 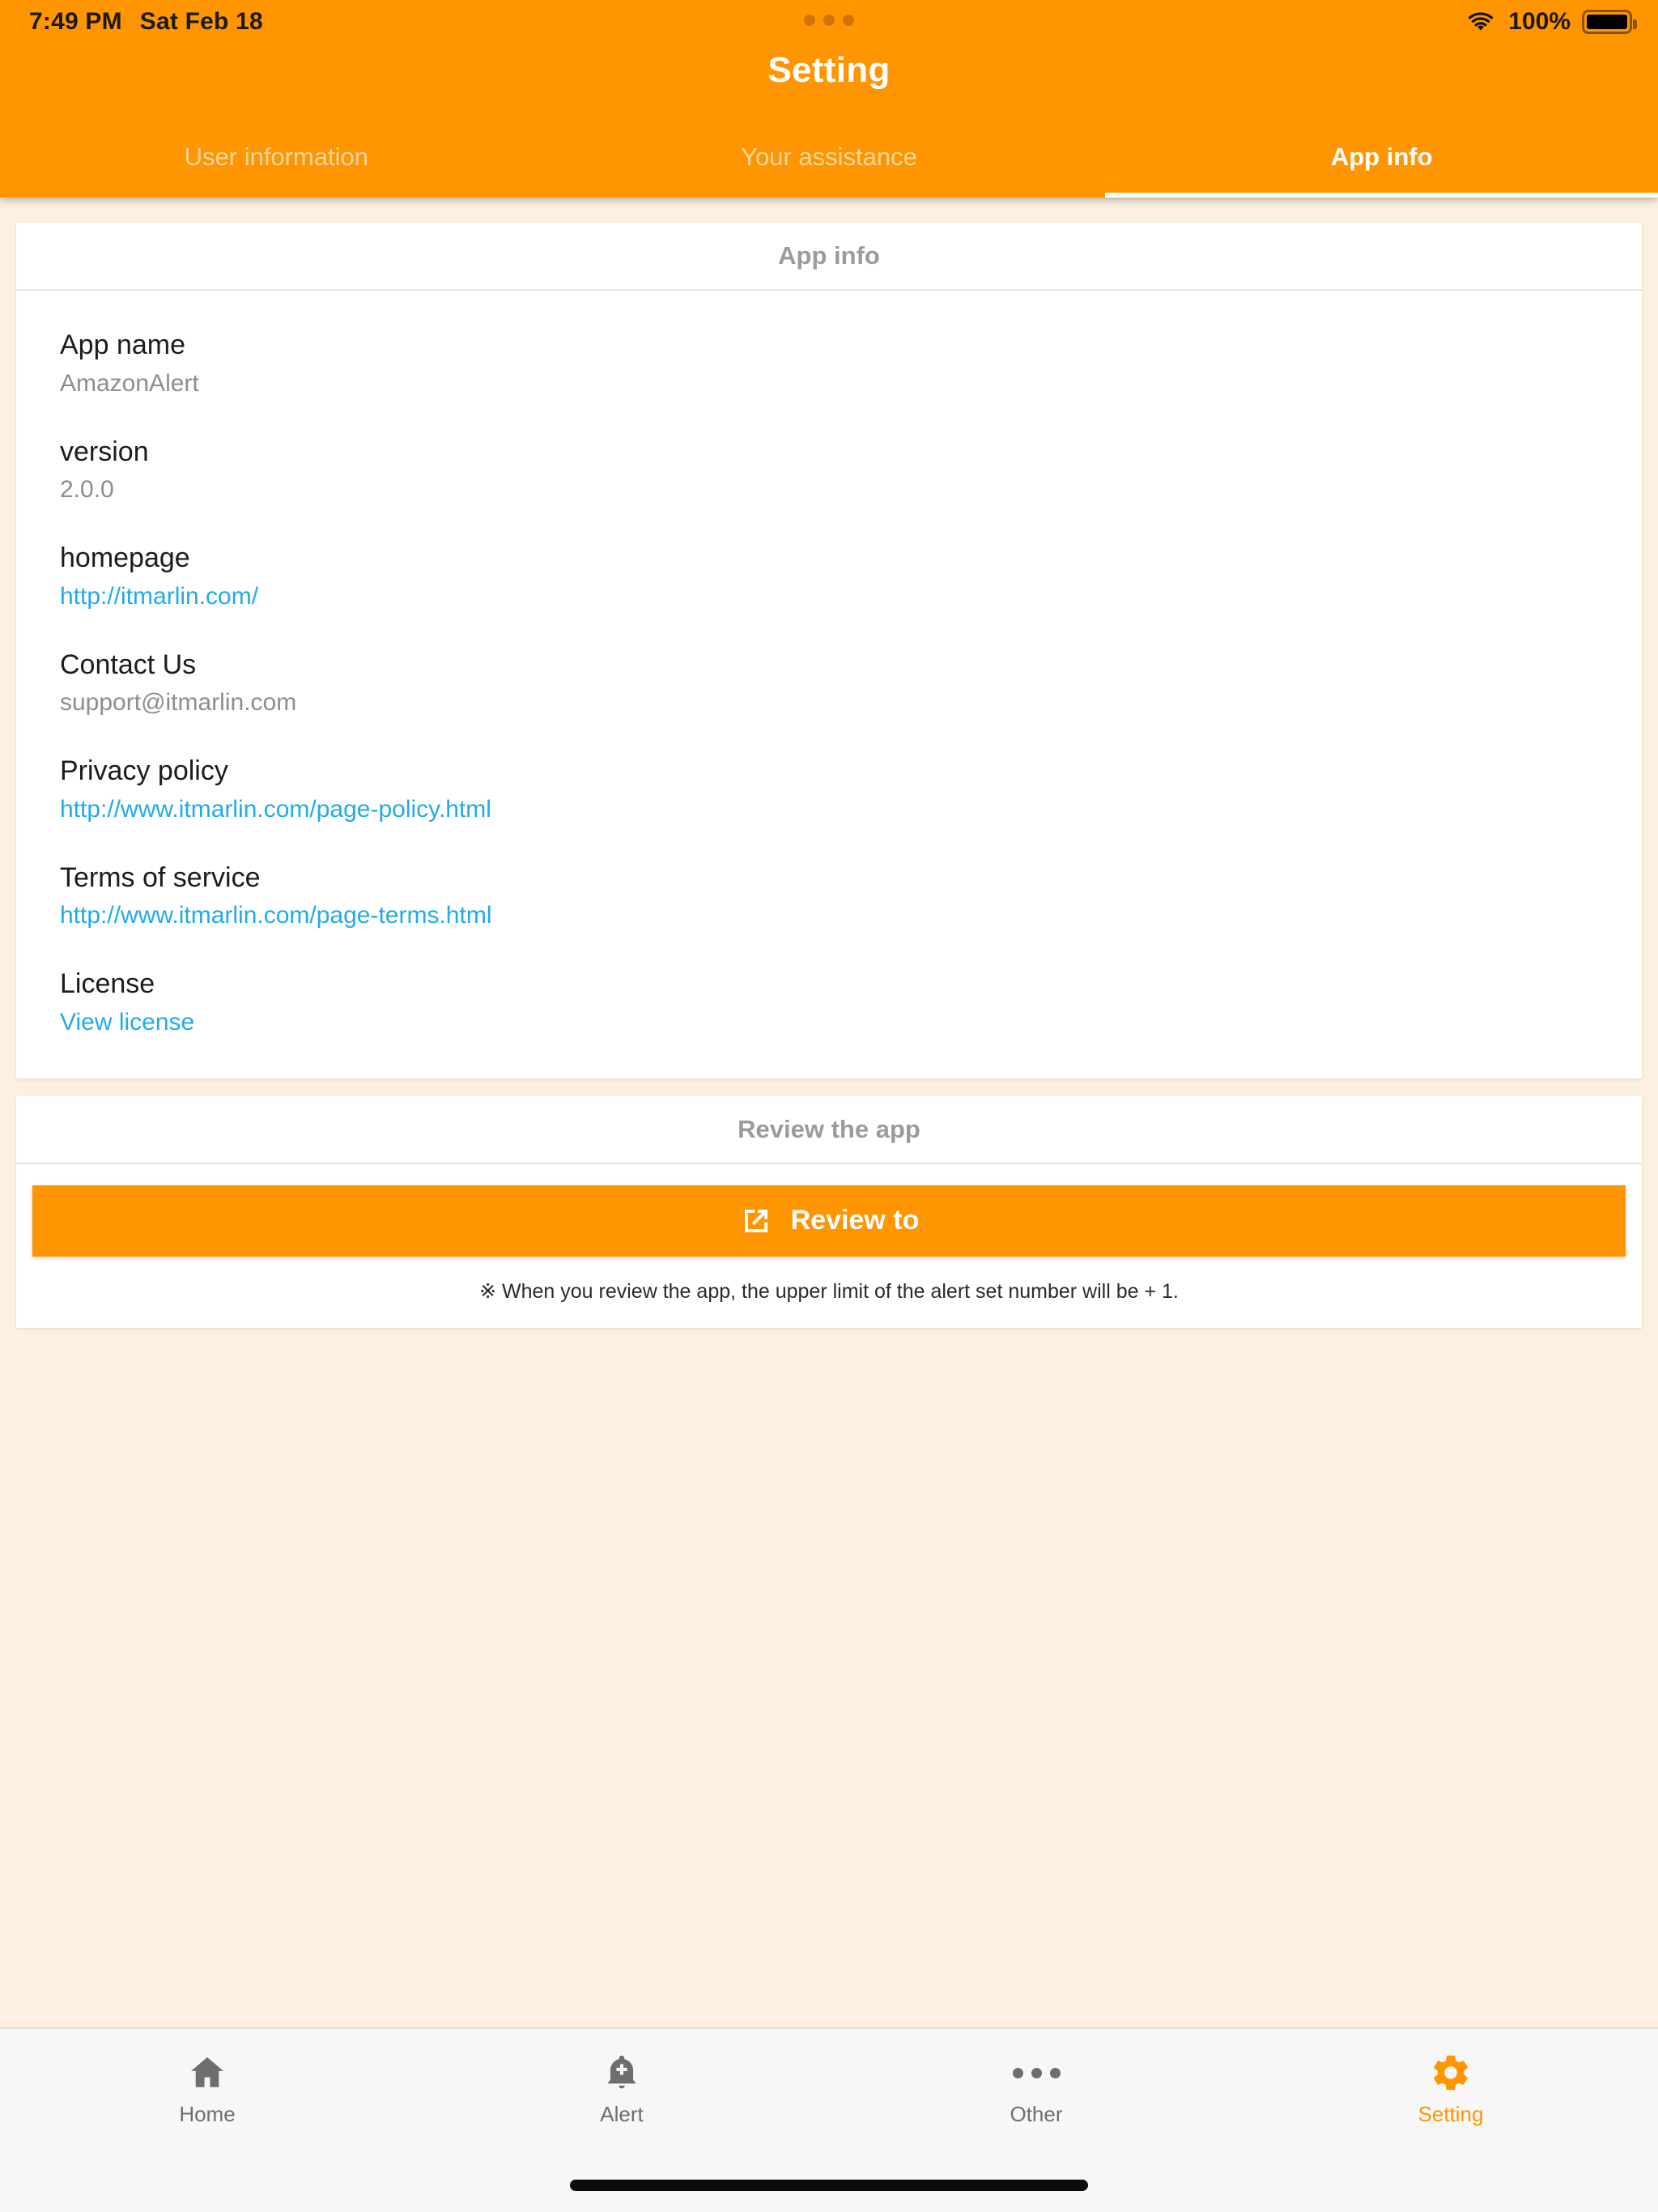 What do you see at coordinates (104, 451) in the screenshot?
I see `row-label: version` at bounding box center [104, 451].